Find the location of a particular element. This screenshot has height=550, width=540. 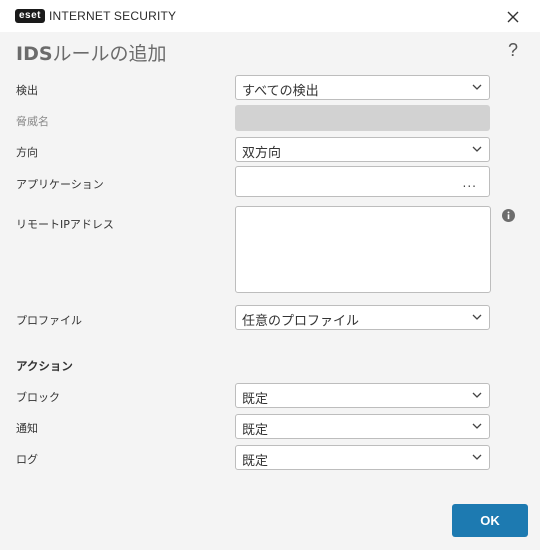

log-value: 既定 is located at coordinates (255, 461).